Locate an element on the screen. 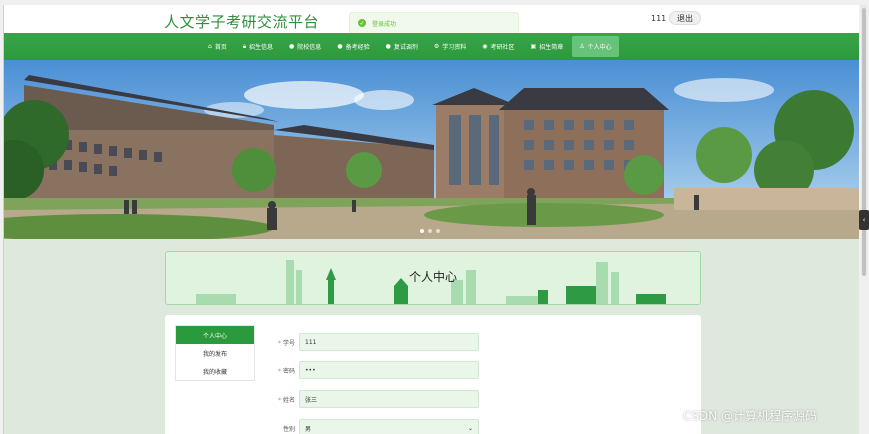 Image resolution: width=869 pixels, height=434 pixels. name-input: 张三 is located at coordinates (389, 399).